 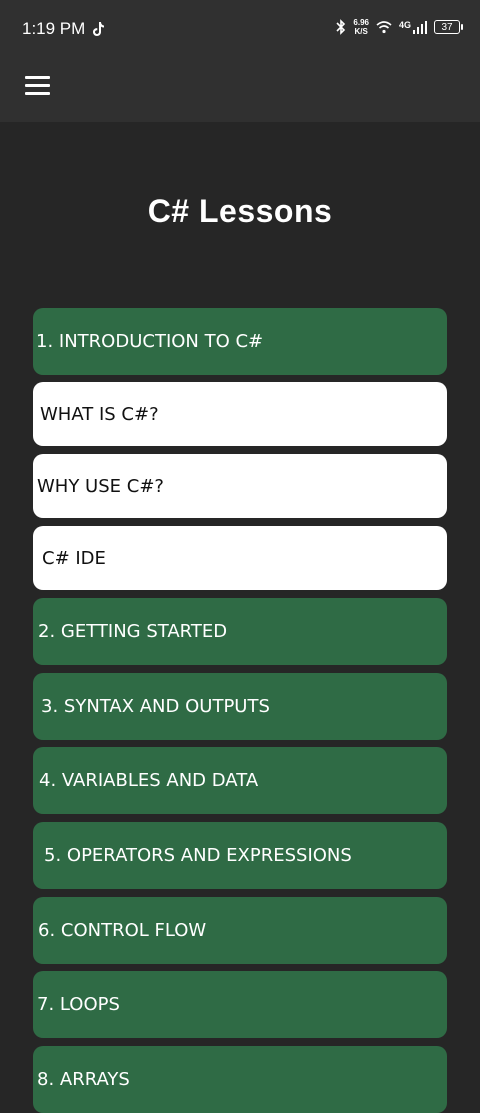 What do you see at coordinates (37, 86) in the screenshot?
I see `menu-icon` at bounding box center [37, 86].